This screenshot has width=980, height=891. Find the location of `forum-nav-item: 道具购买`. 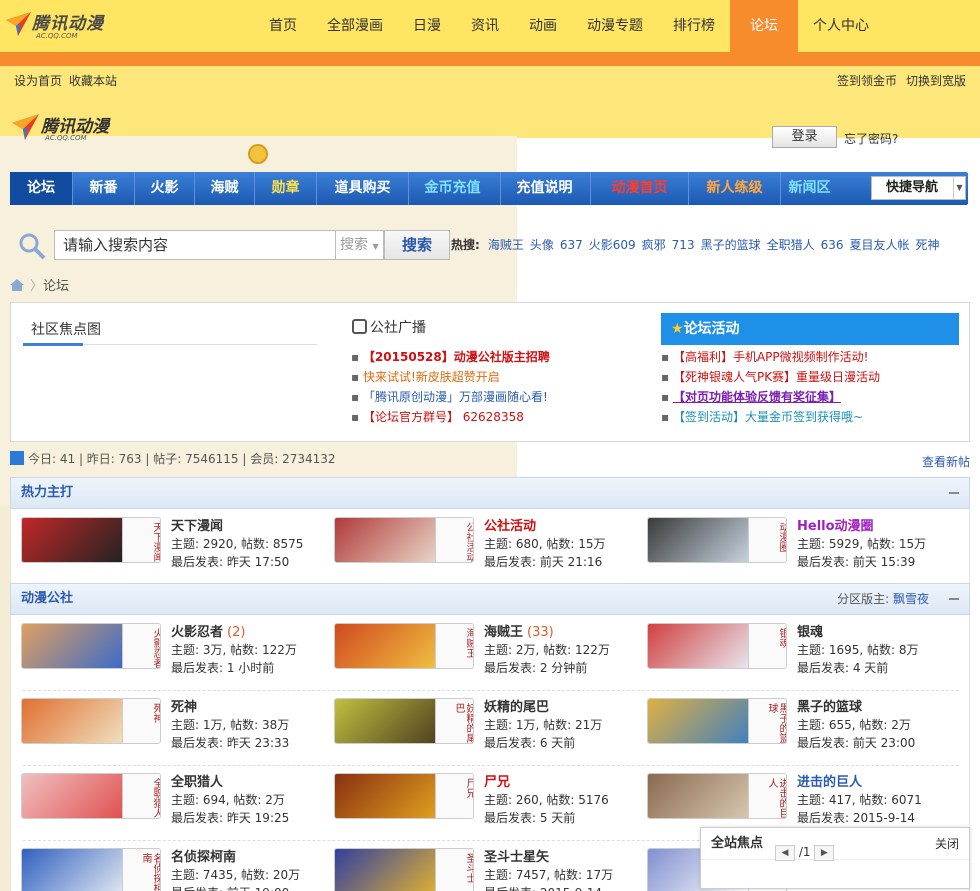

forum-nav-item: 道具购买 is located at coordinates (362, 188).